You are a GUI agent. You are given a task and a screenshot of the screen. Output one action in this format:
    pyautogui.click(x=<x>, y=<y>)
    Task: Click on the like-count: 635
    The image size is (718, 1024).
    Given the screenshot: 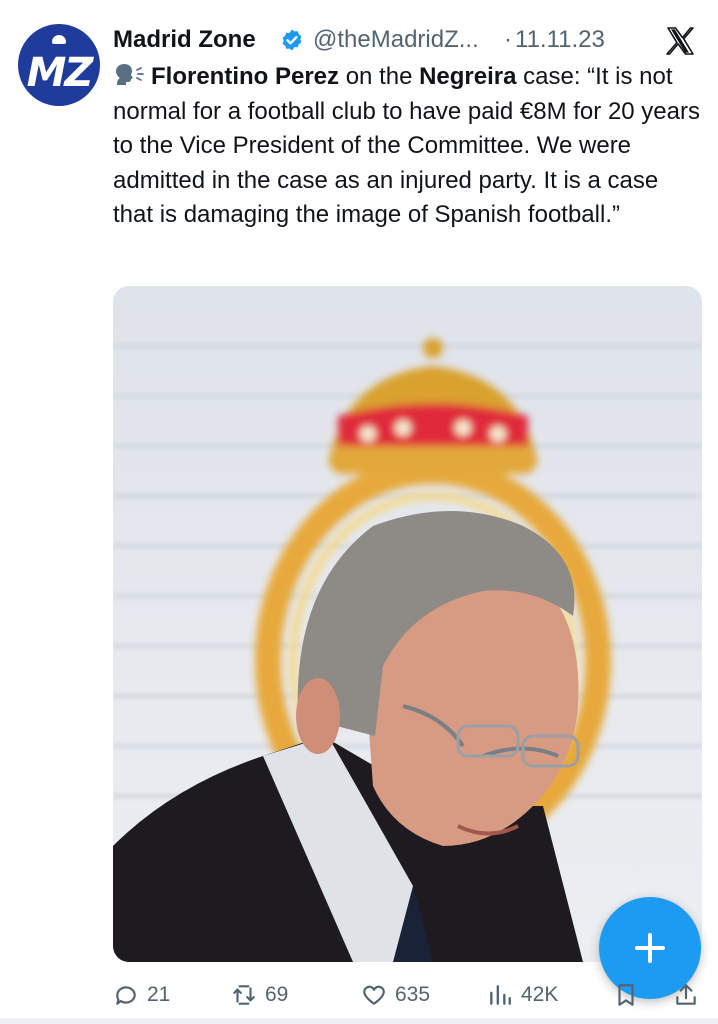 What is the action you would take?
    pyautogui.click(x=413, y=994)
    